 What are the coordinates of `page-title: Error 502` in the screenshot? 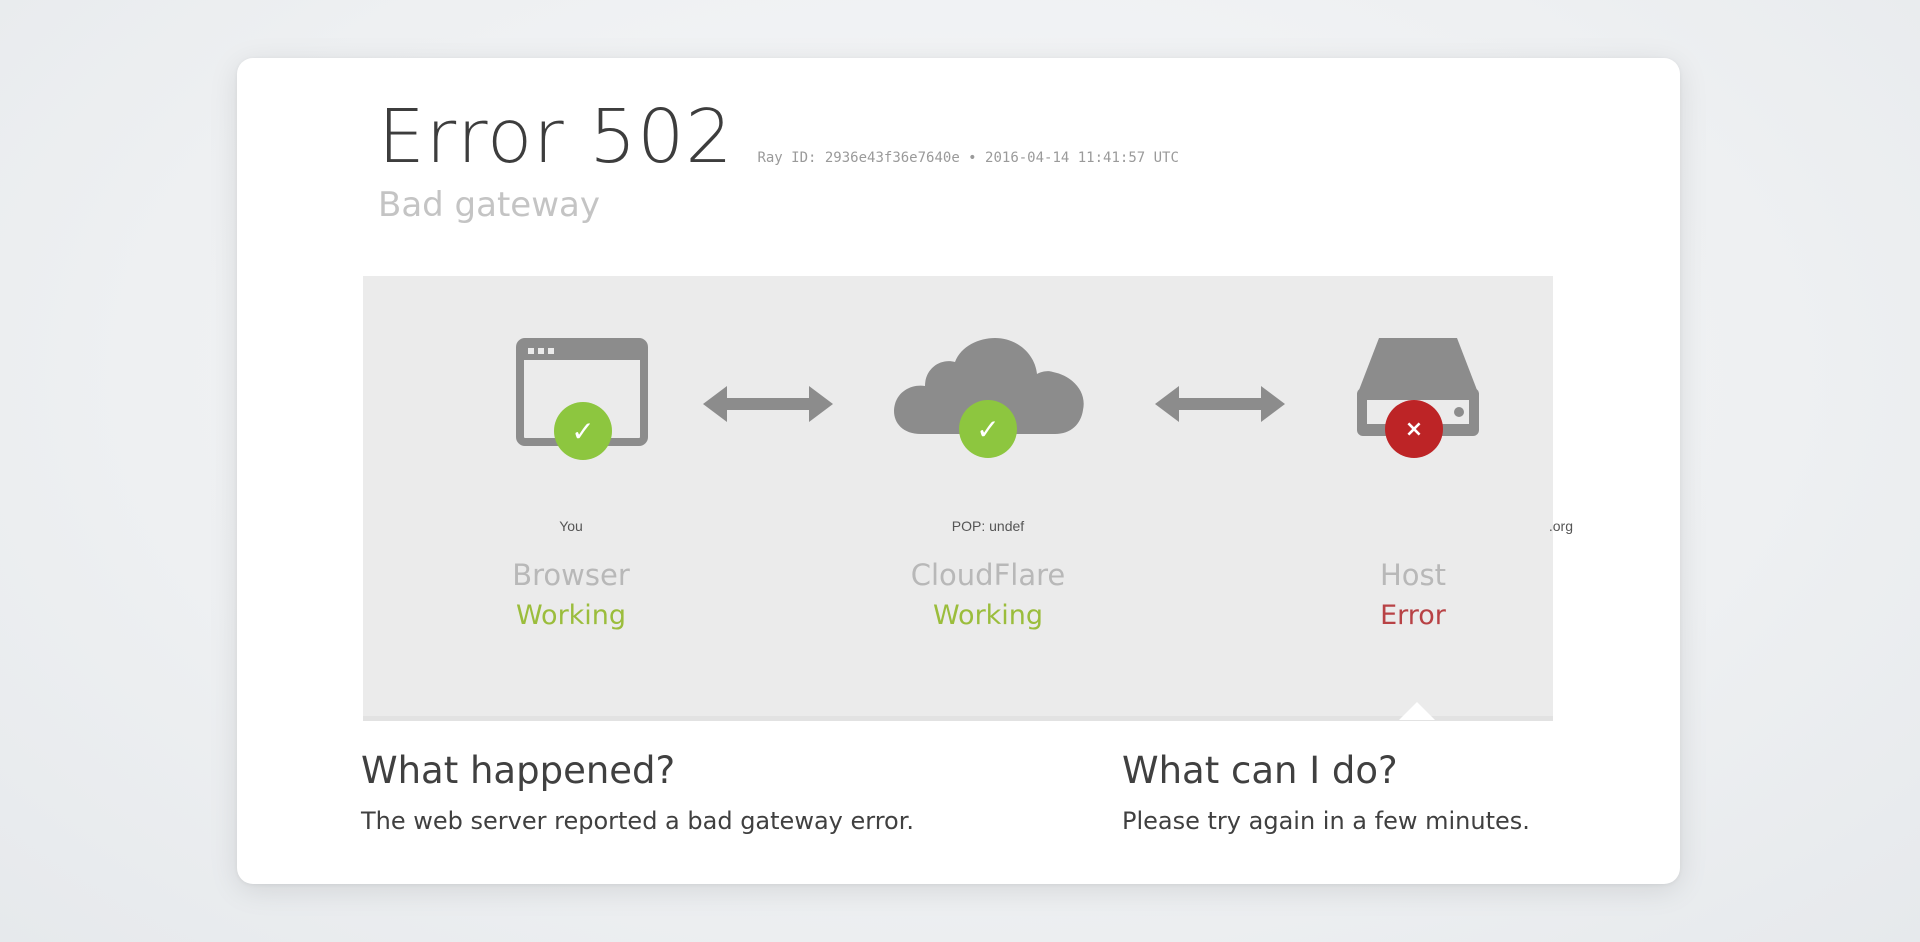 It's located at (556, 137).